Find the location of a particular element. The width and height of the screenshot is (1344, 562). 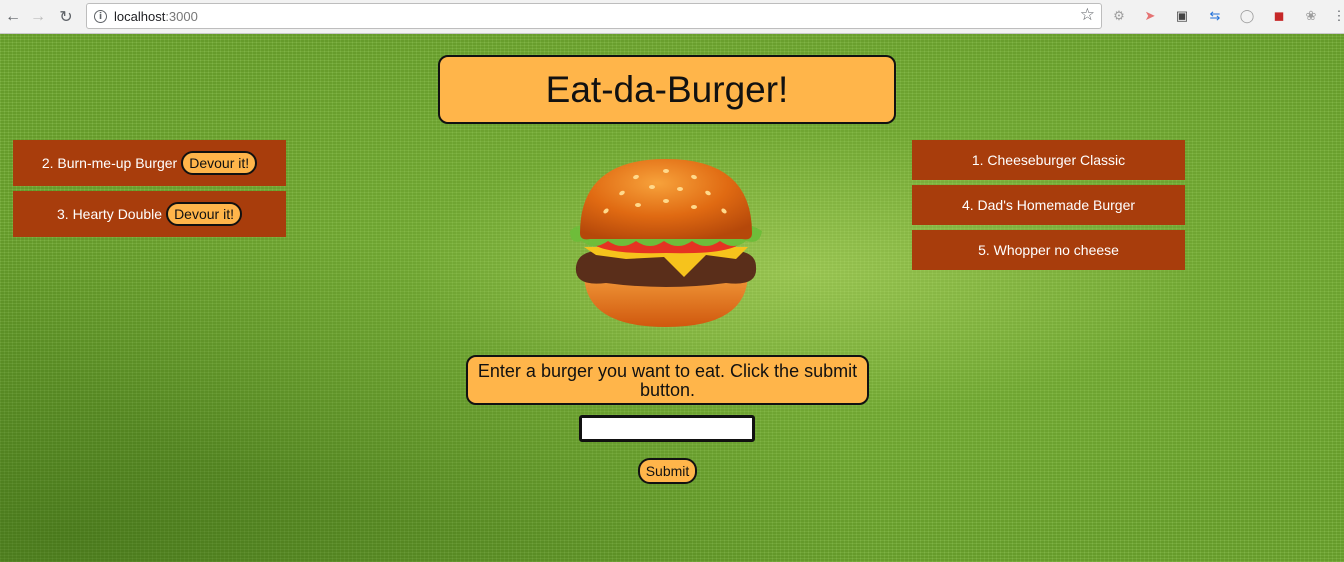

extension-screenshot-icon: ▣ is located at coordinates (1182, 16).